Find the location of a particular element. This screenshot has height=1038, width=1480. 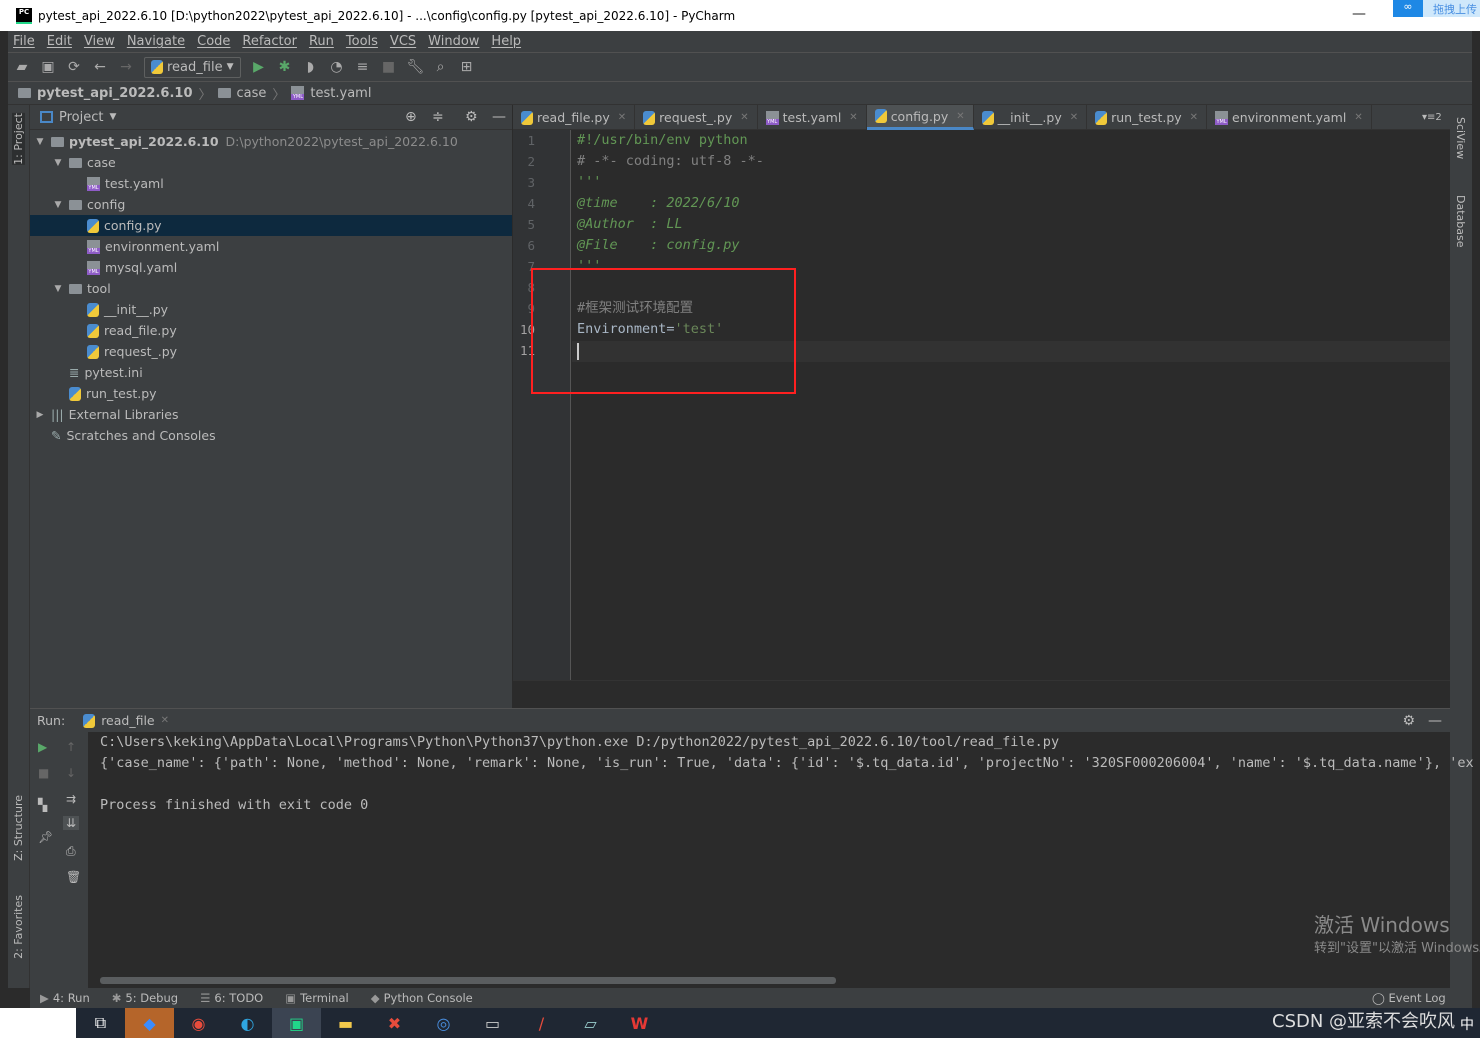

taskbar-search is located at coordinates (38, 1023).